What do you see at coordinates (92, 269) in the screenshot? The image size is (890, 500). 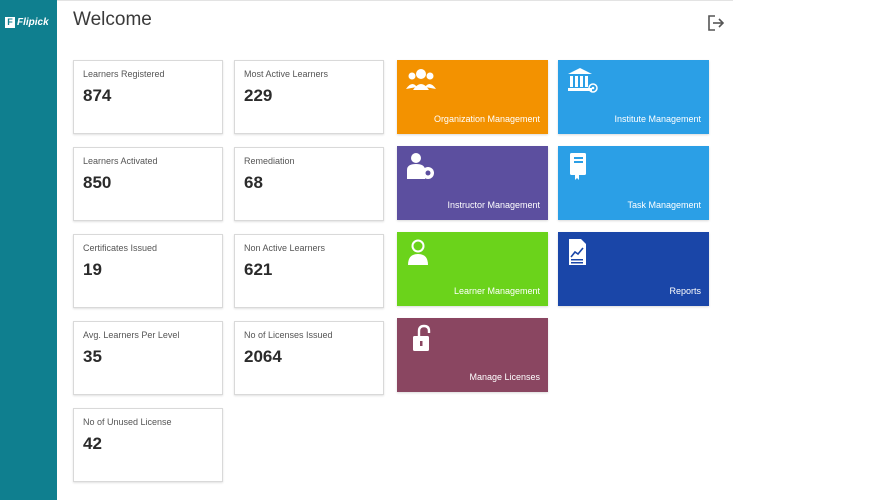 I see `stat-value: 19` at bounding box center [92, 269].